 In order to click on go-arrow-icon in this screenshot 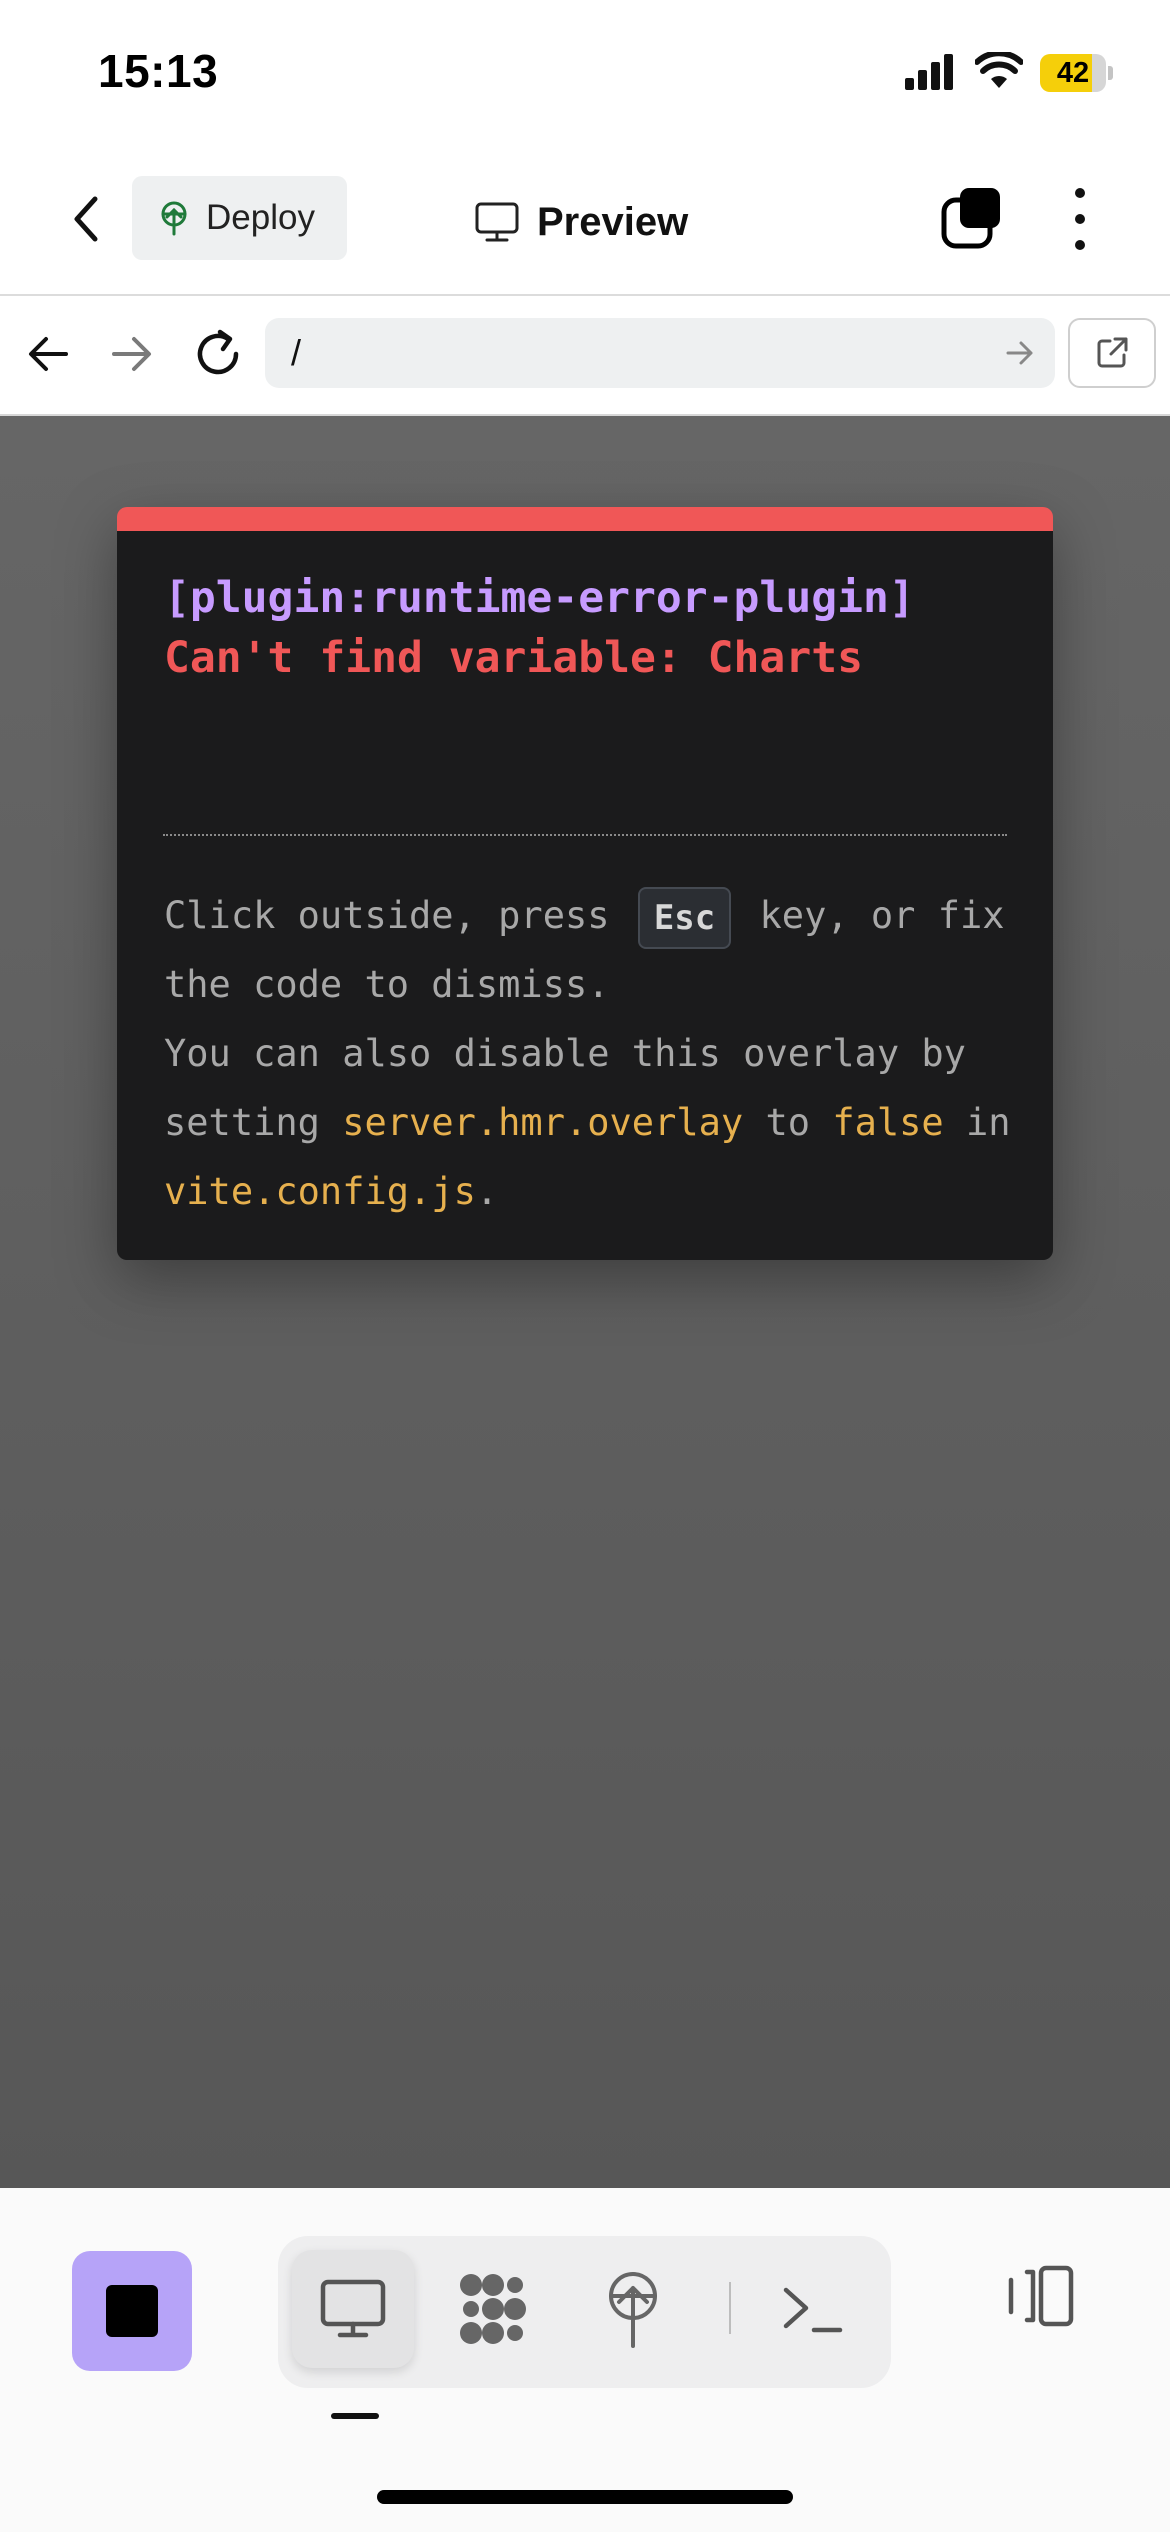, I will do `click(1020, 353)`.